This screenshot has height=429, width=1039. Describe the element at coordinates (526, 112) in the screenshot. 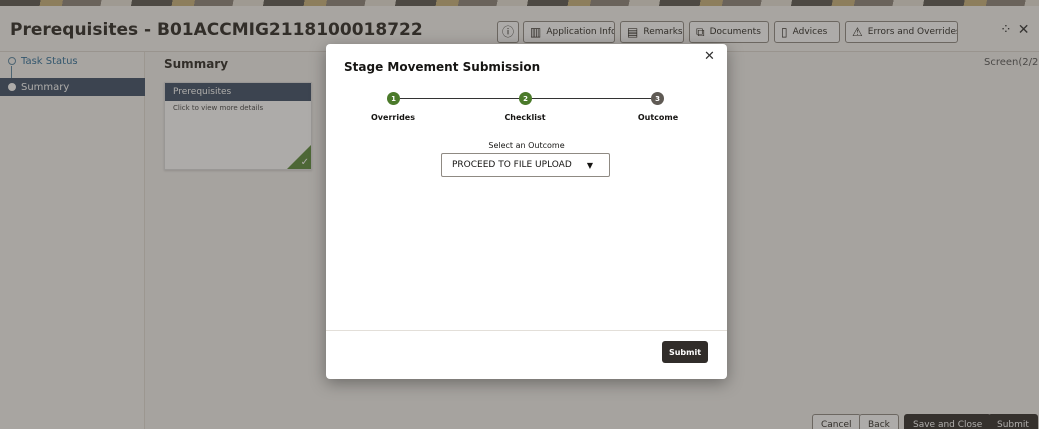

I see `stepper: 1 2 3 Overrides Checklist Outcome` at that location.